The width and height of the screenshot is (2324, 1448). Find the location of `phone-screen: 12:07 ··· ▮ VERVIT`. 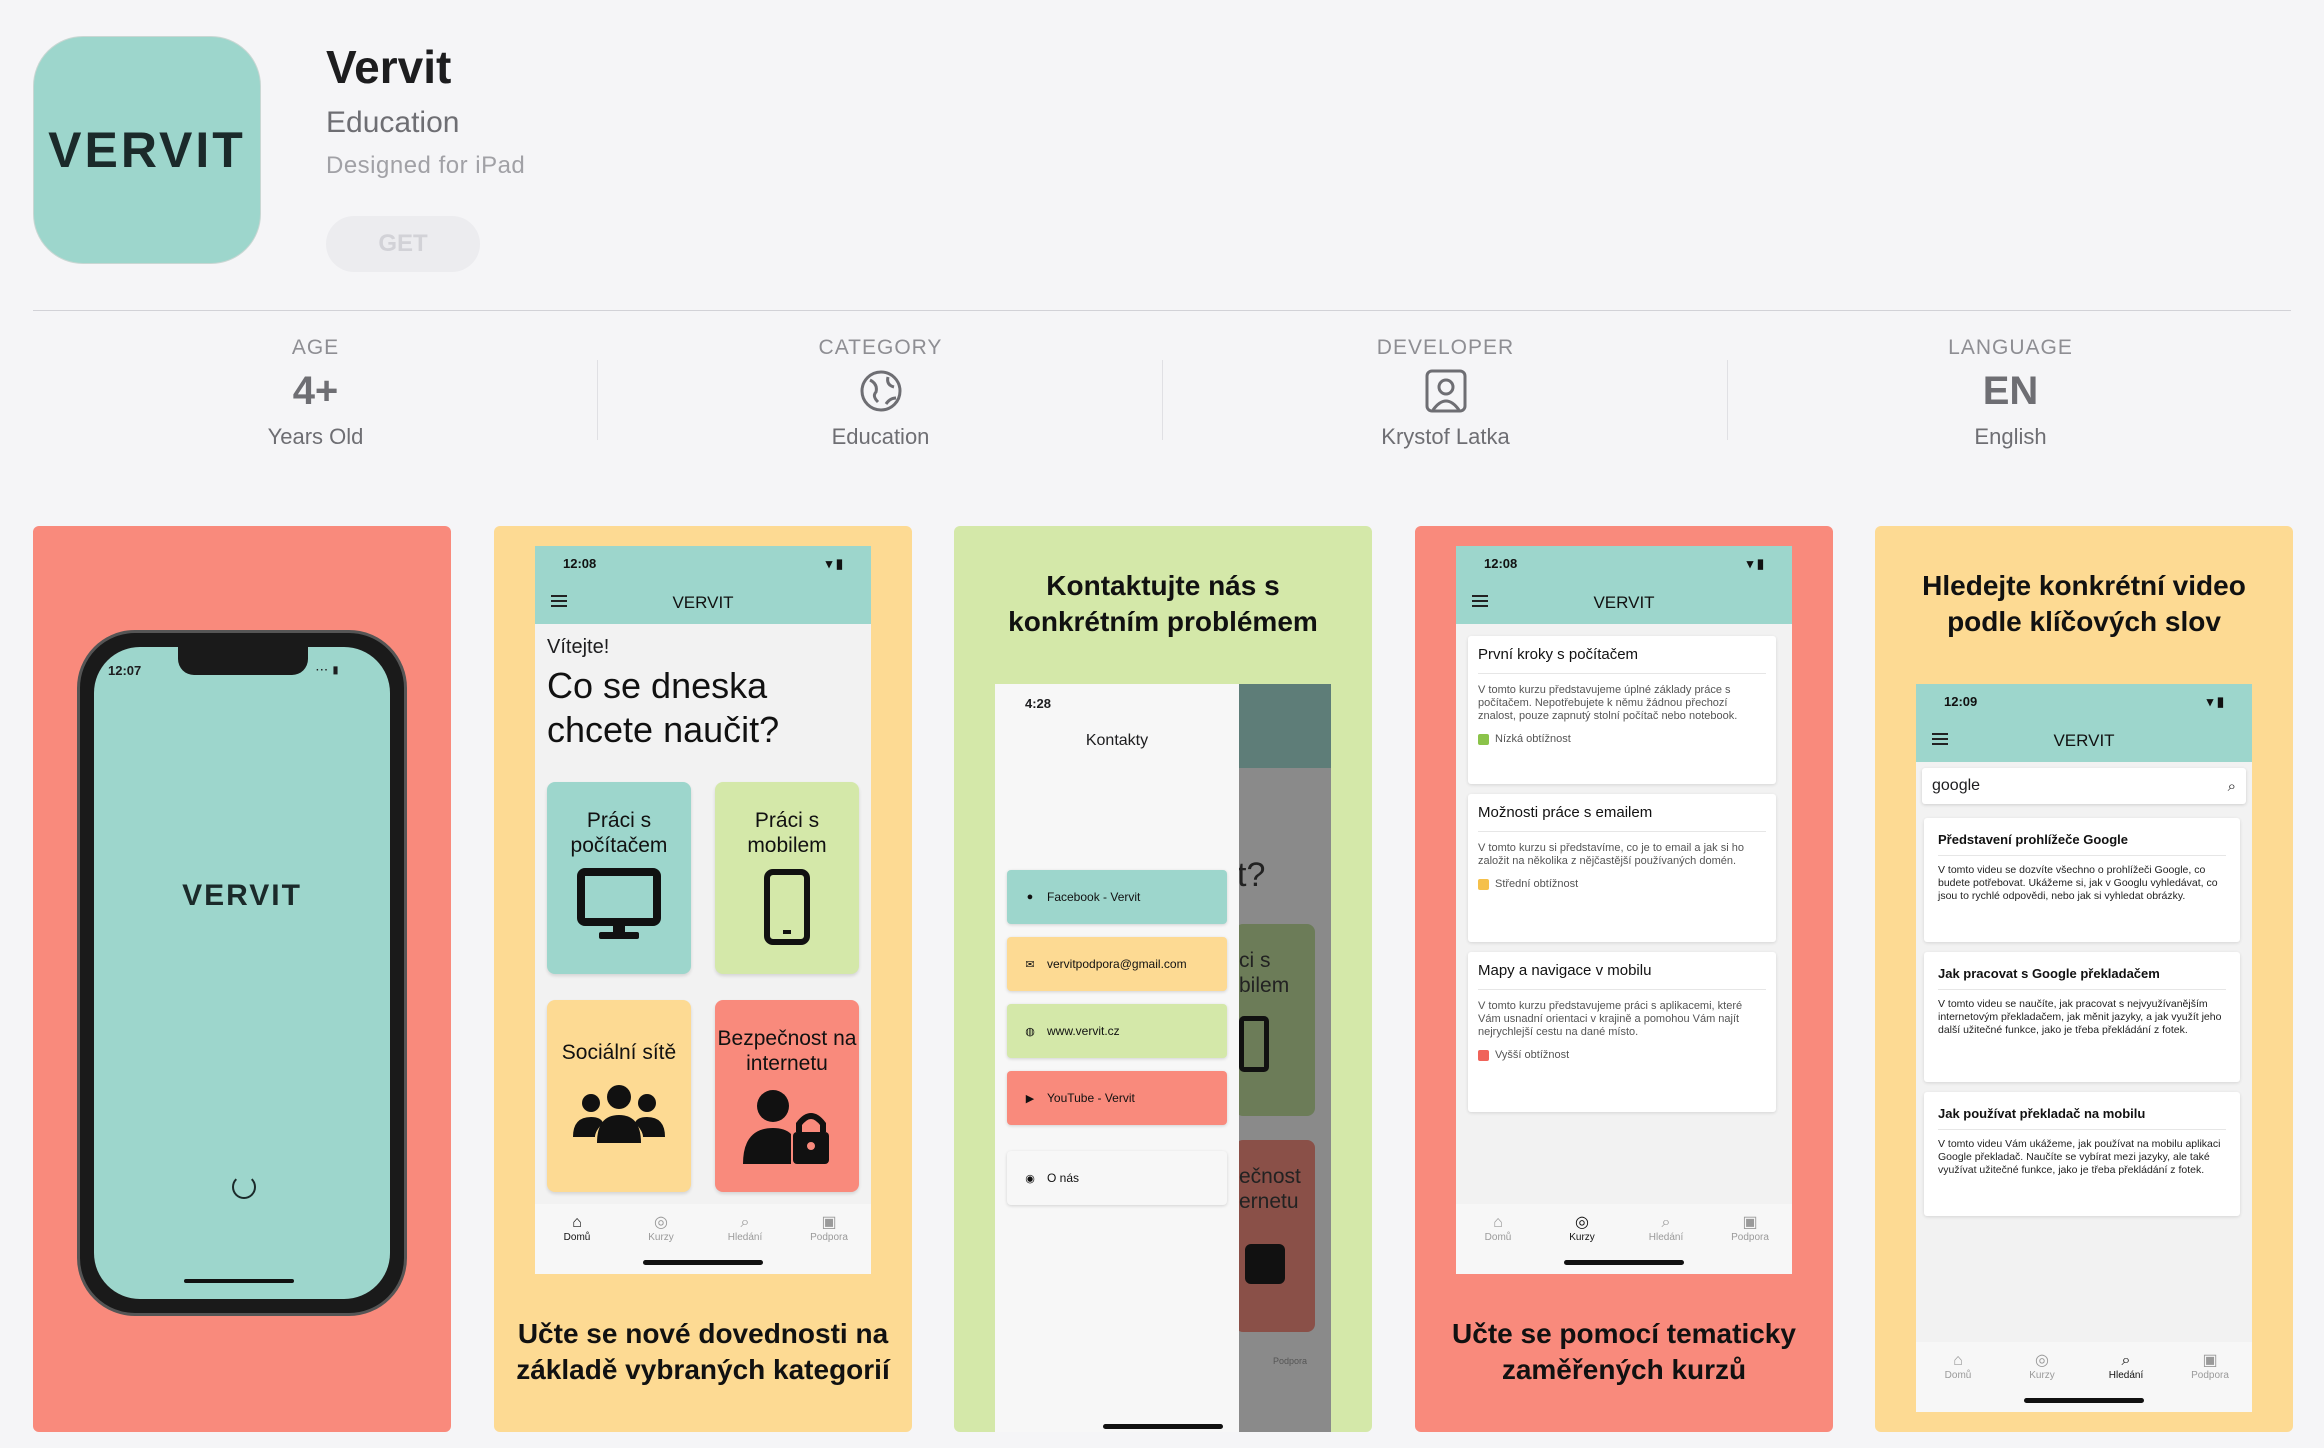

phone-screen: 12:07 ··· ▮ VERVIT is located at coordinates (242, 973).